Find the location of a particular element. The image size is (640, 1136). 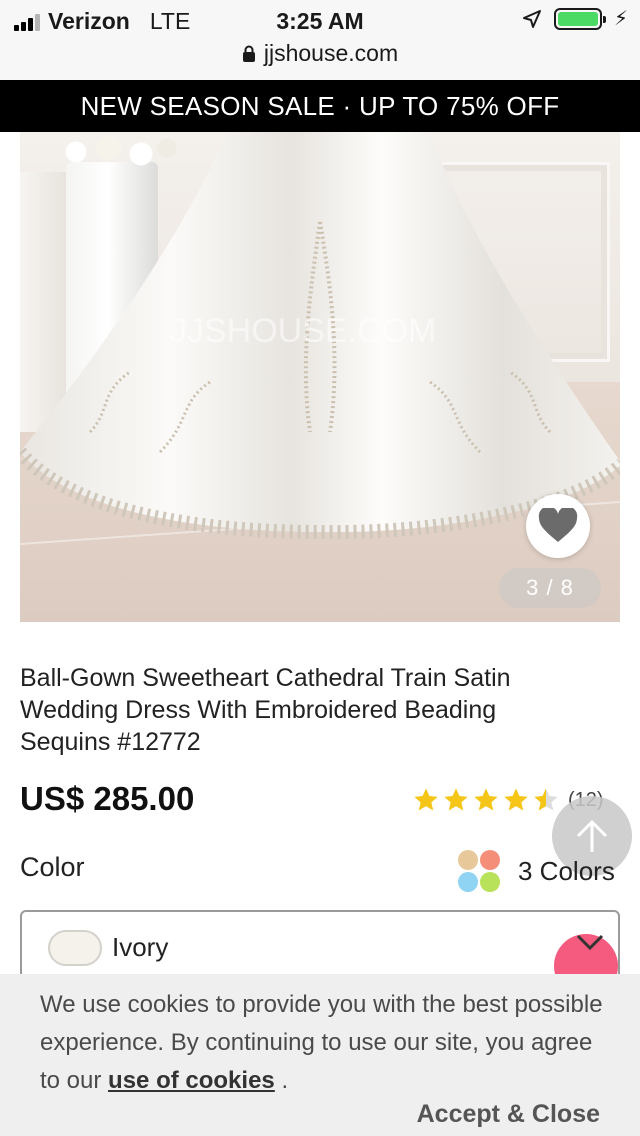

lock-icon is located at coordinates (248, 53).